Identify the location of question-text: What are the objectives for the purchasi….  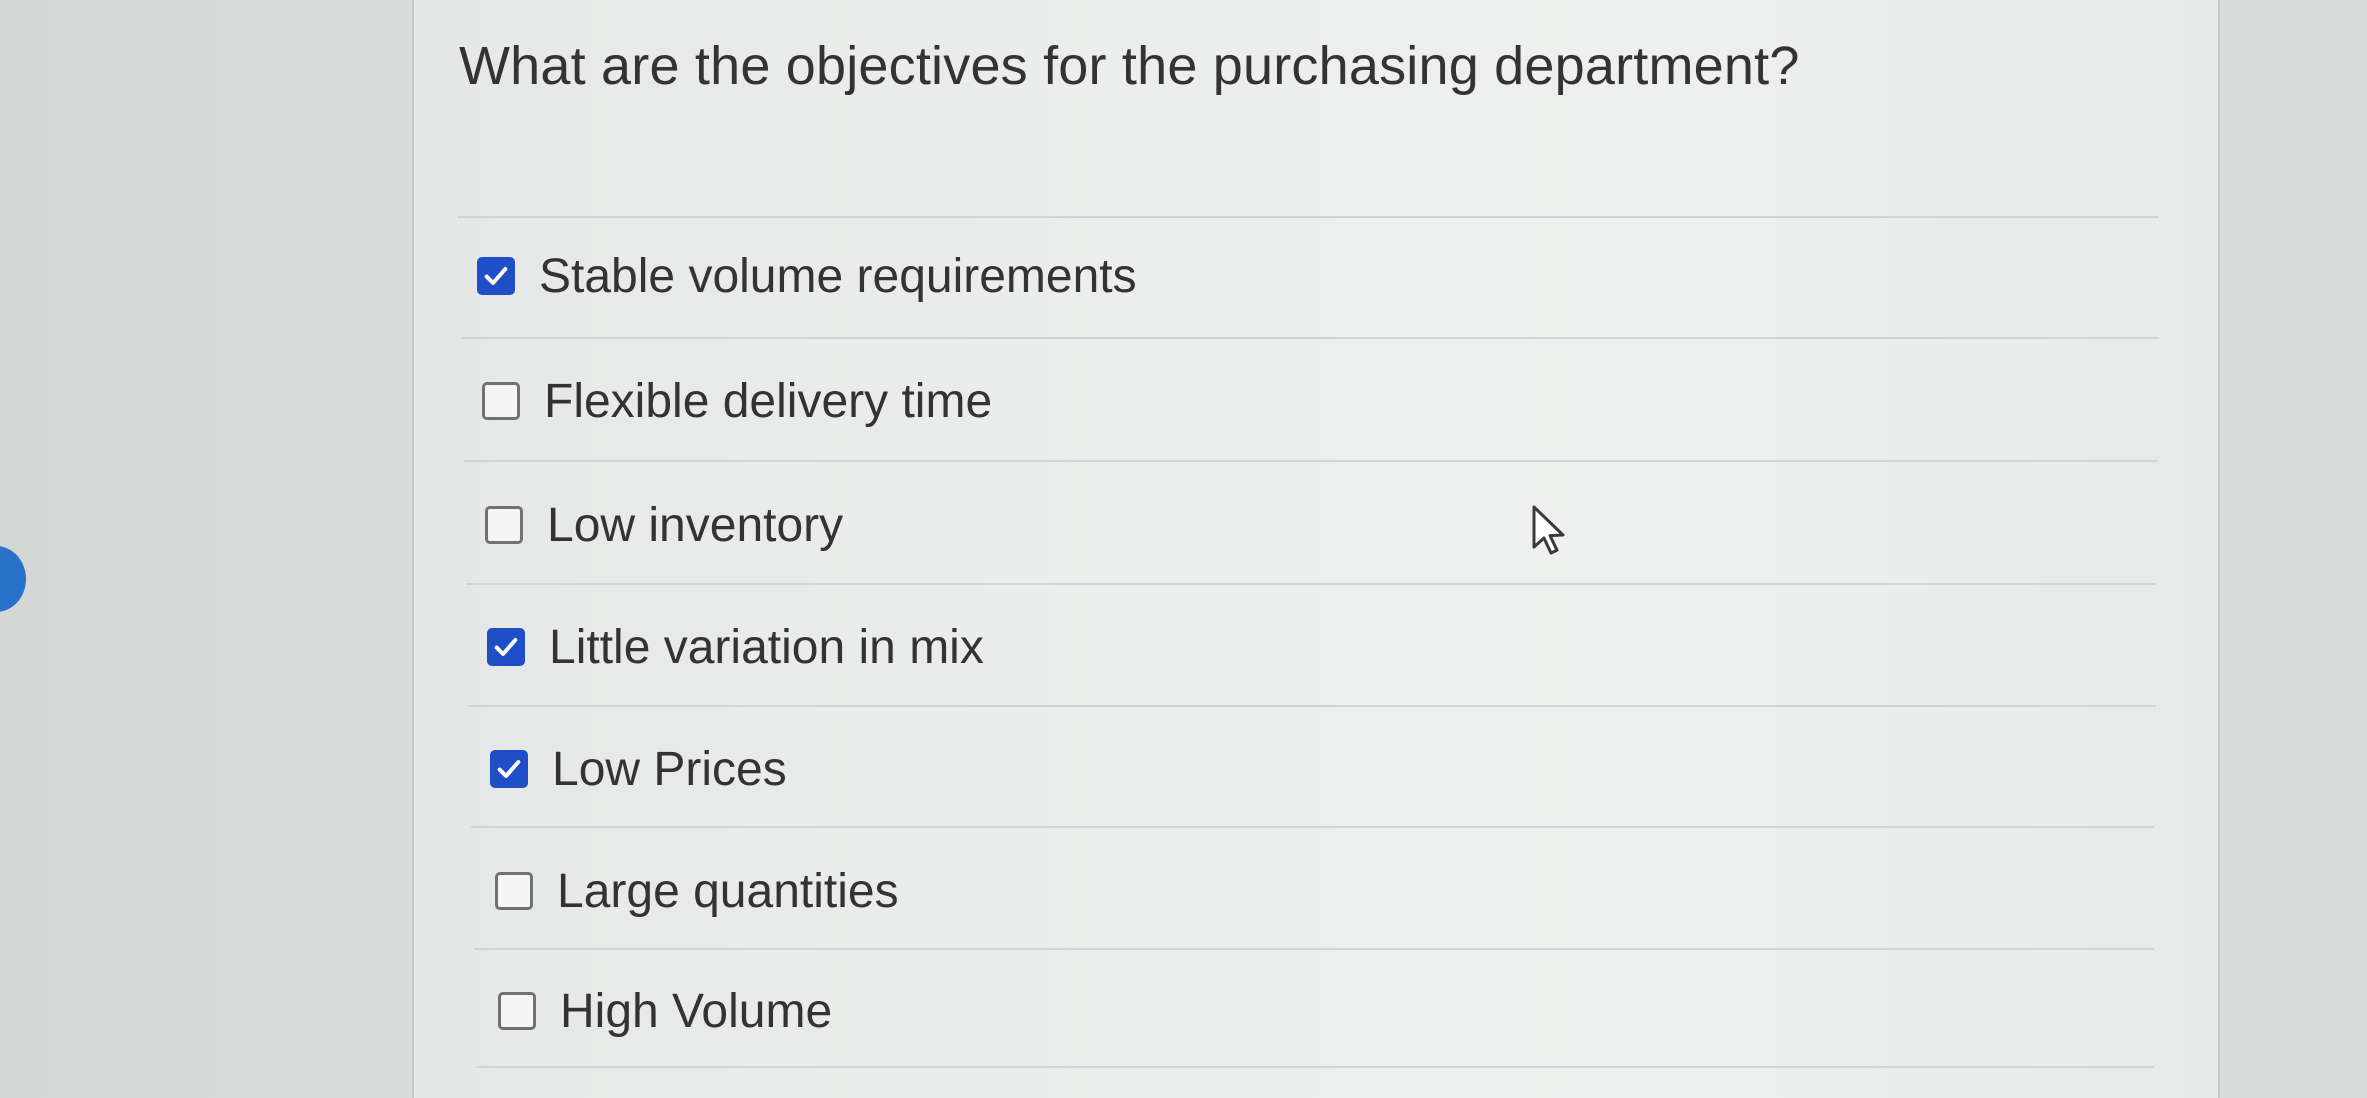
(1129, 66).